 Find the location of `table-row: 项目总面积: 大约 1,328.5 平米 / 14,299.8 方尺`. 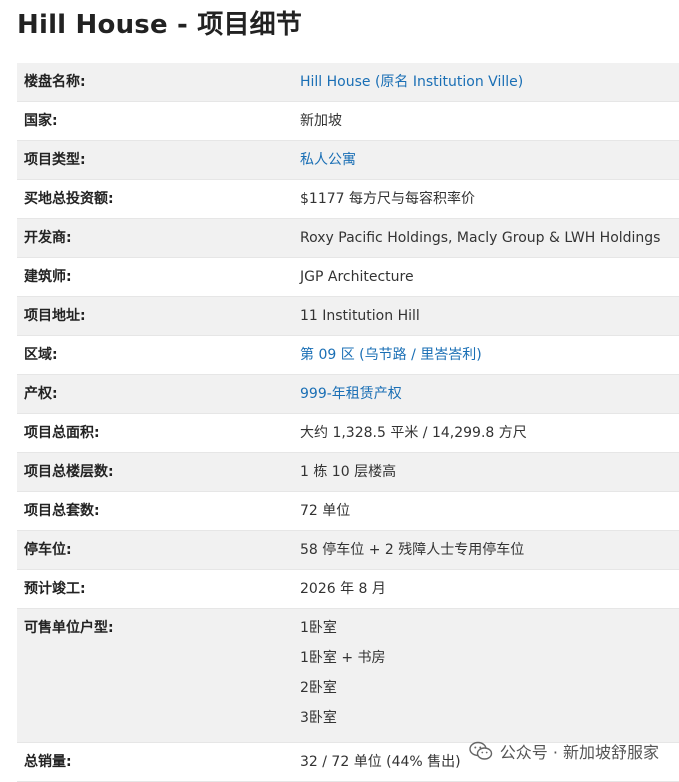

table-row: 项目总面积: 大约 1,328.5 平米 / 14,299.8 方尺 is located at coordinates (348, 433).